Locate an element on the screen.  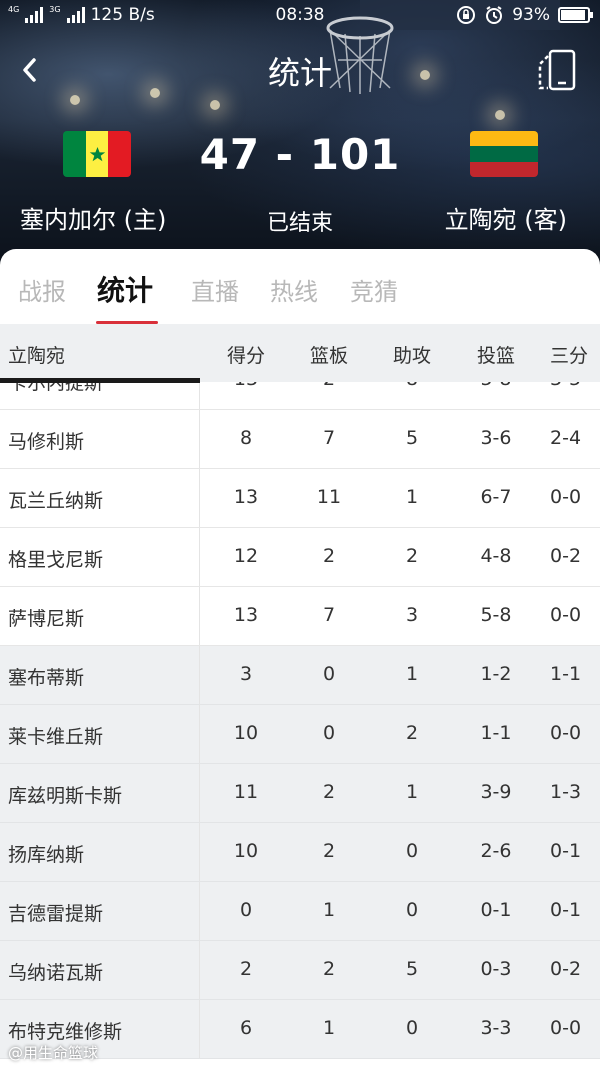
player-name: 库兹明斯卡斯 is located at coordinates (65, 796).